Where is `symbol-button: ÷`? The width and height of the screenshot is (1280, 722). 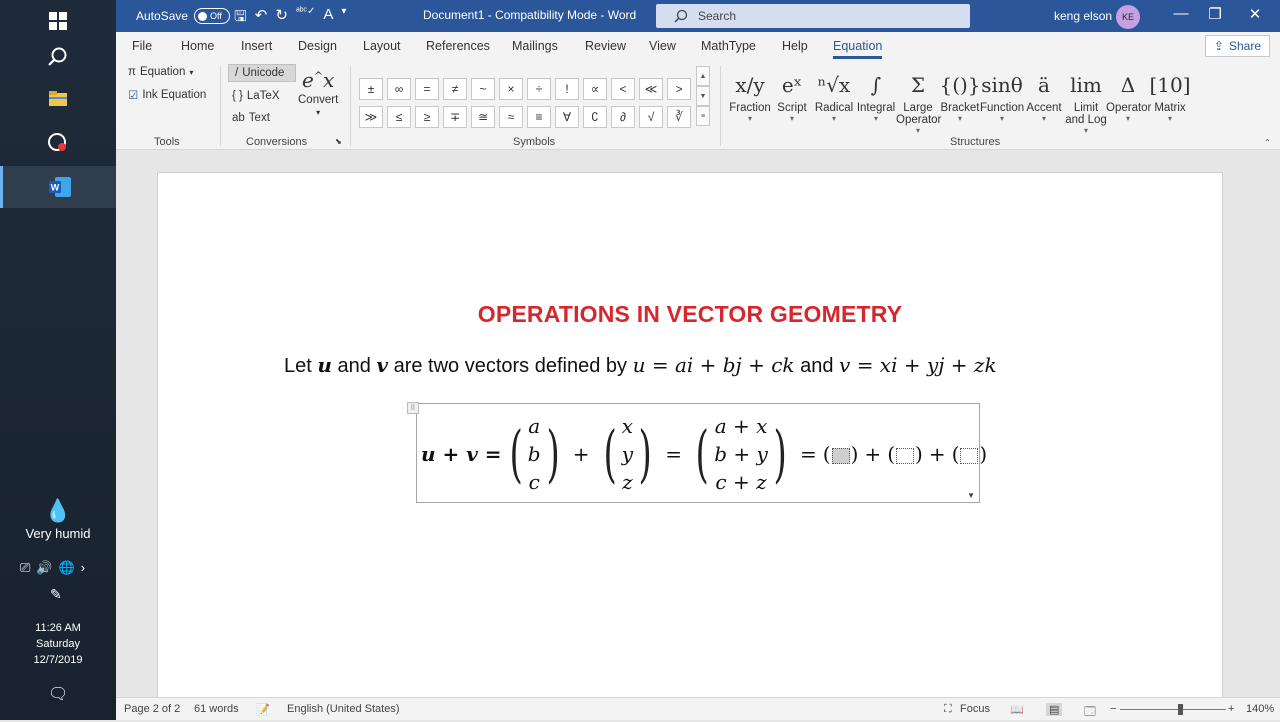
symbol-button: ÷ is located at coordinates (539, 89).